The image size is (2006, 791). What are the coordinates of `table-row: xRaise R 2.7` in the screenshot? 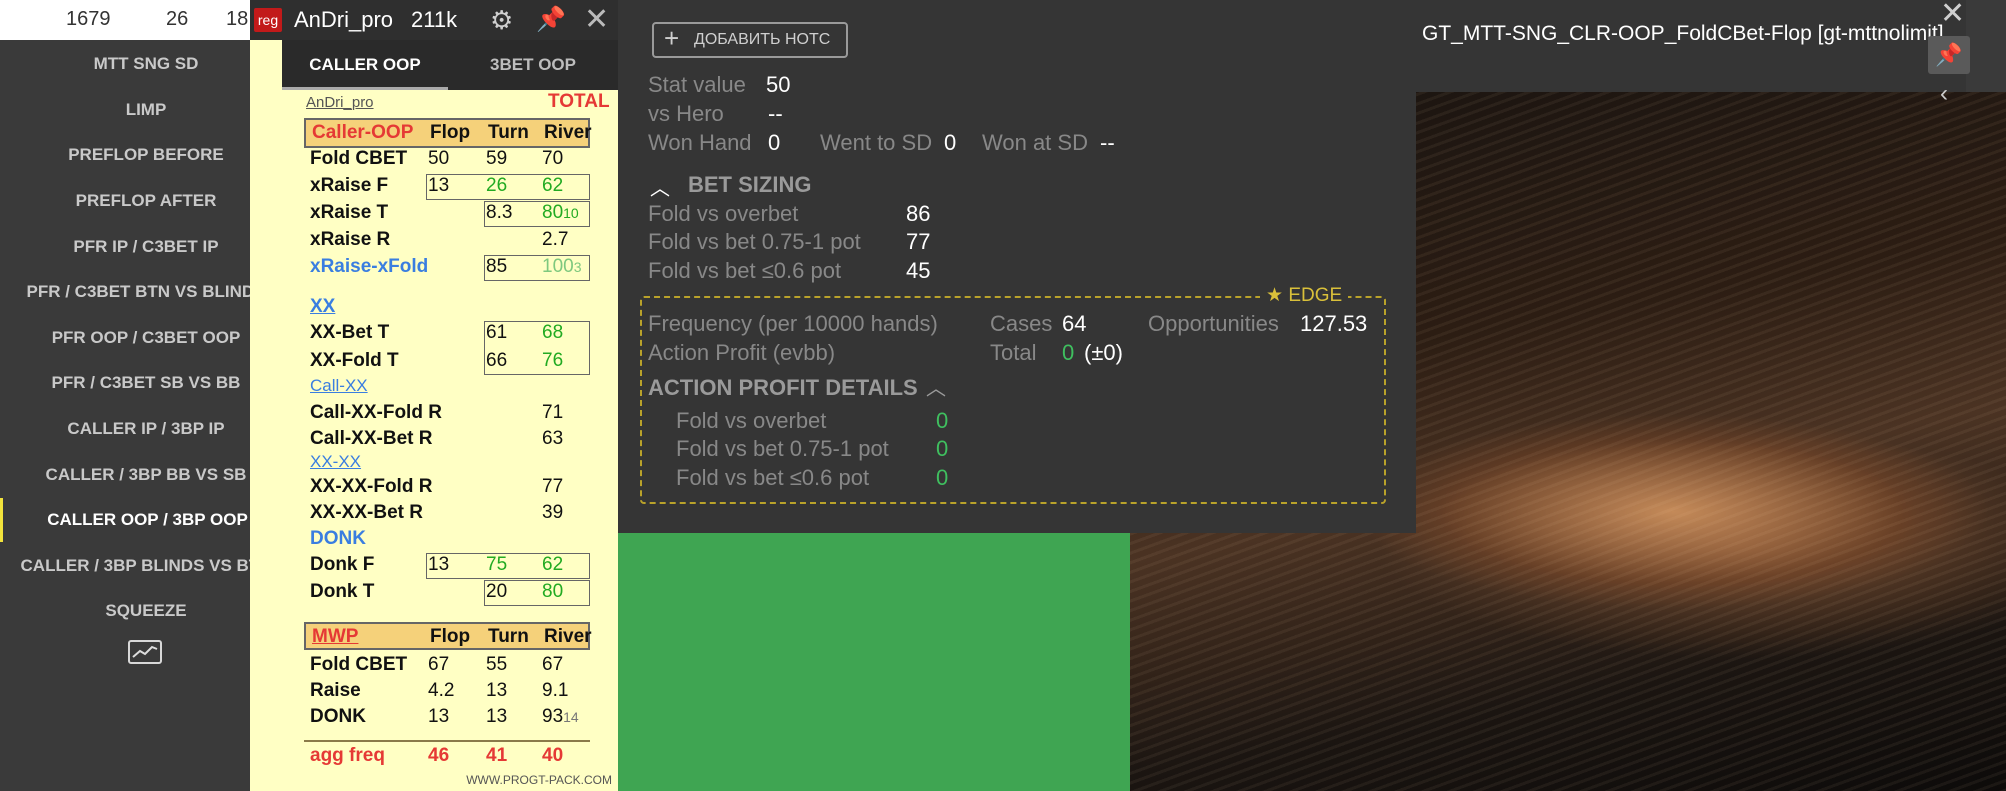 It's located at (447, 240).